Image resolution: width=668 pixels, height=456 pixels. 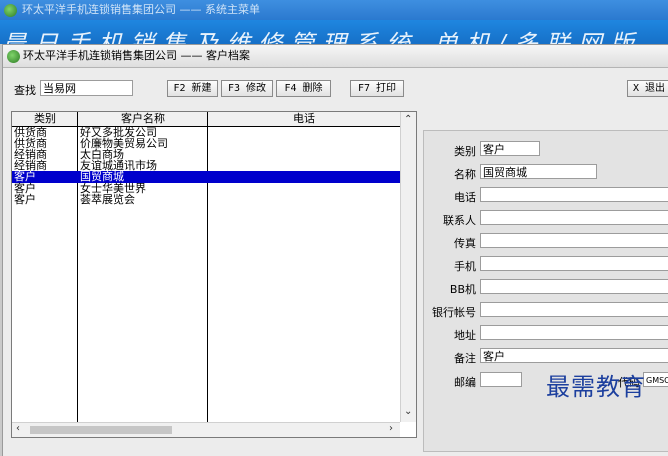 What do you see at coordinates (206, 188) in the screenshot?
I see `table-row: 客户 女士华美世界` at bounding box center [206, 188].